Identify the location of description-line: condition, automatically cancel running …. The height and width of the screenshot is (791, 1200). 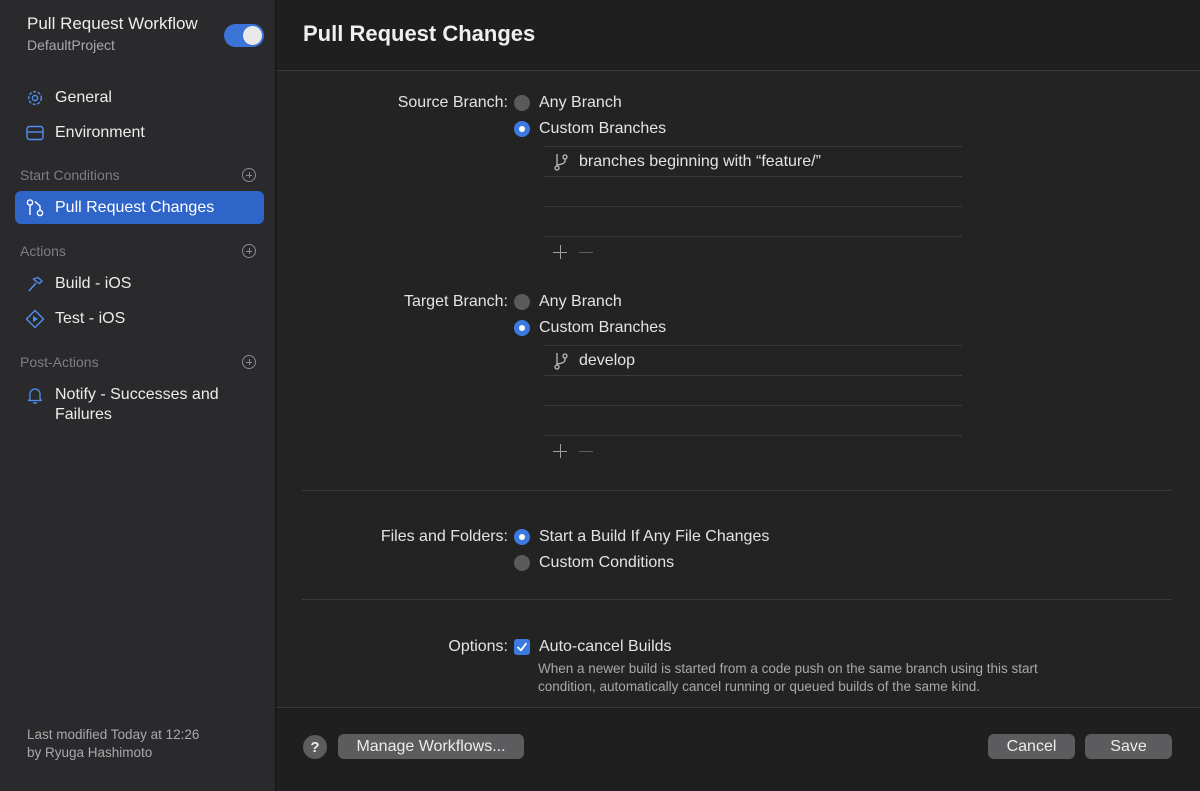
(759, 686).